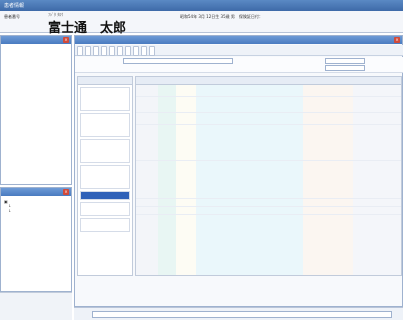 This screenshot has width=403, height=320. What do you see at coordinates (12, 16) in the screenshot?
I see `patient-id-label: 患者番号` at bounding box center [12, 16].